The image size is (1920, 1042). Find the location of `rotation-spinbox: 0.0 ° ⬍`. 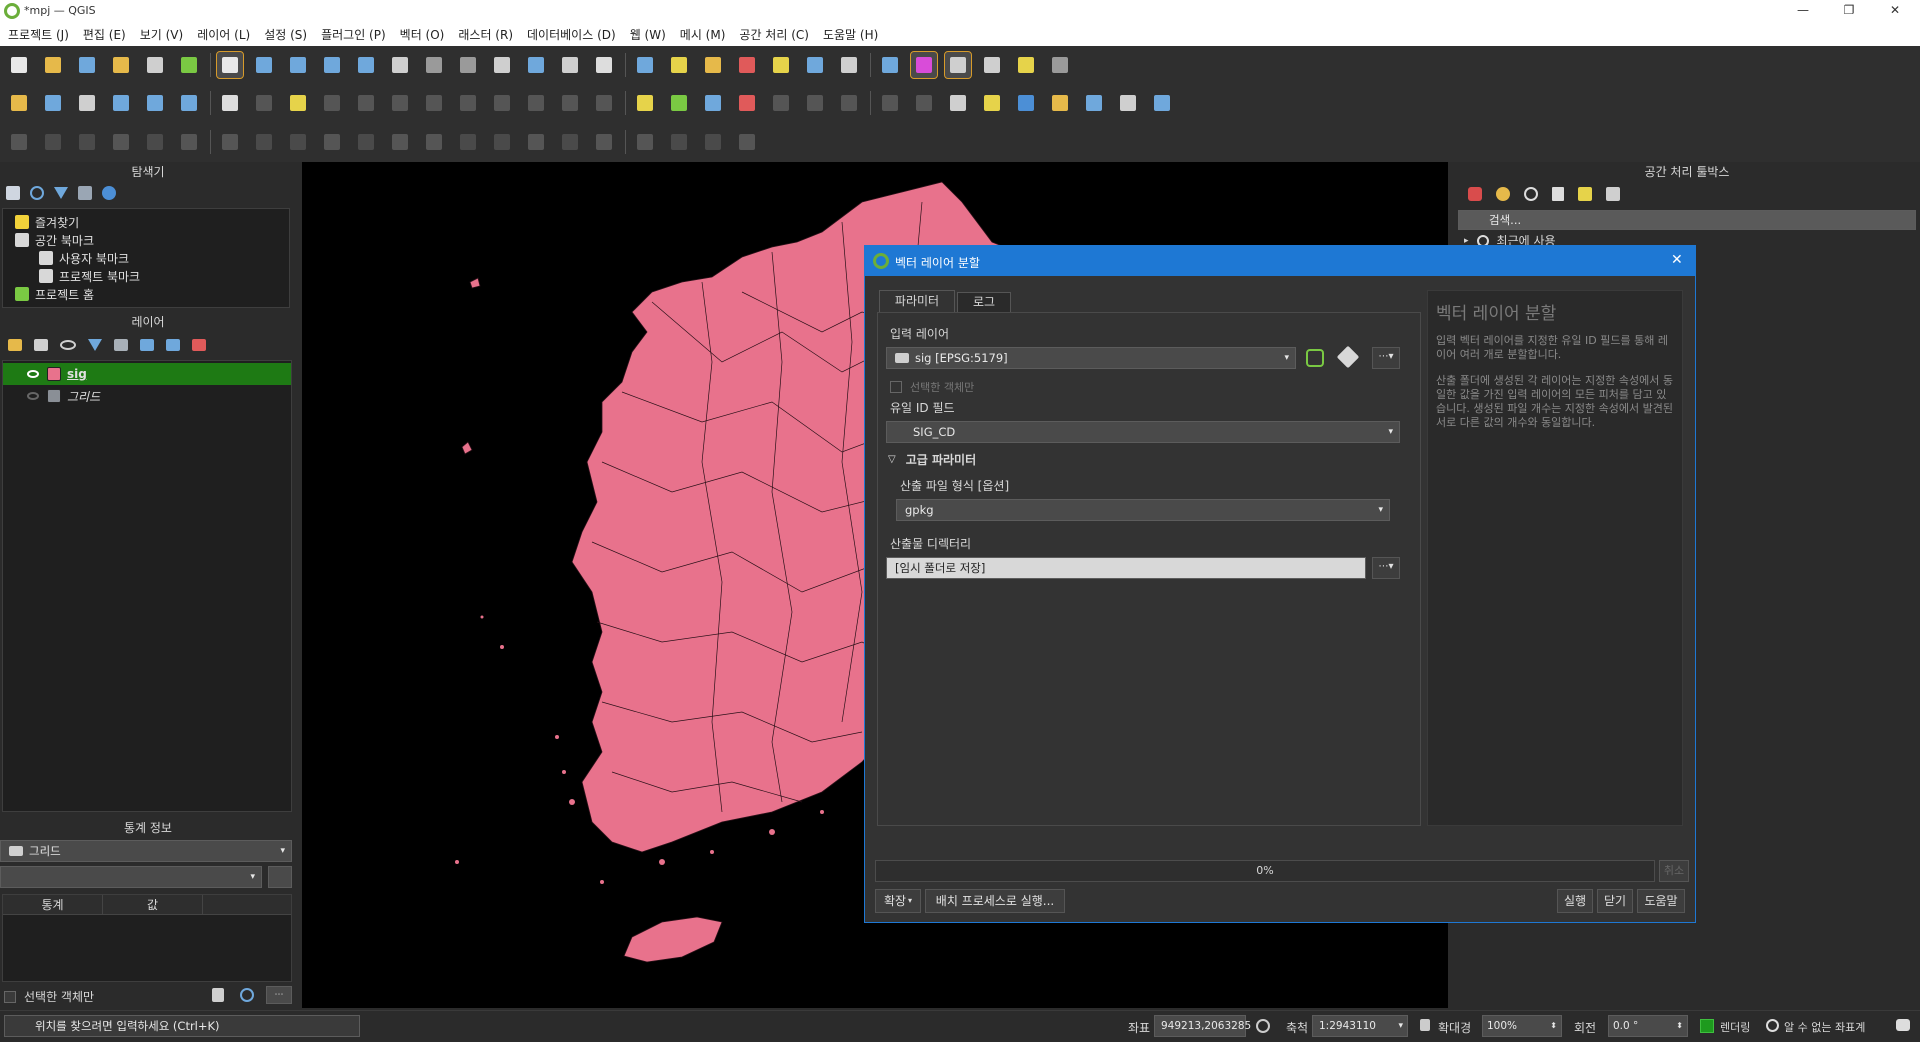

rotation-spinbox: 0.0 ° ⬍ is located at coordinates (1648, 1026).